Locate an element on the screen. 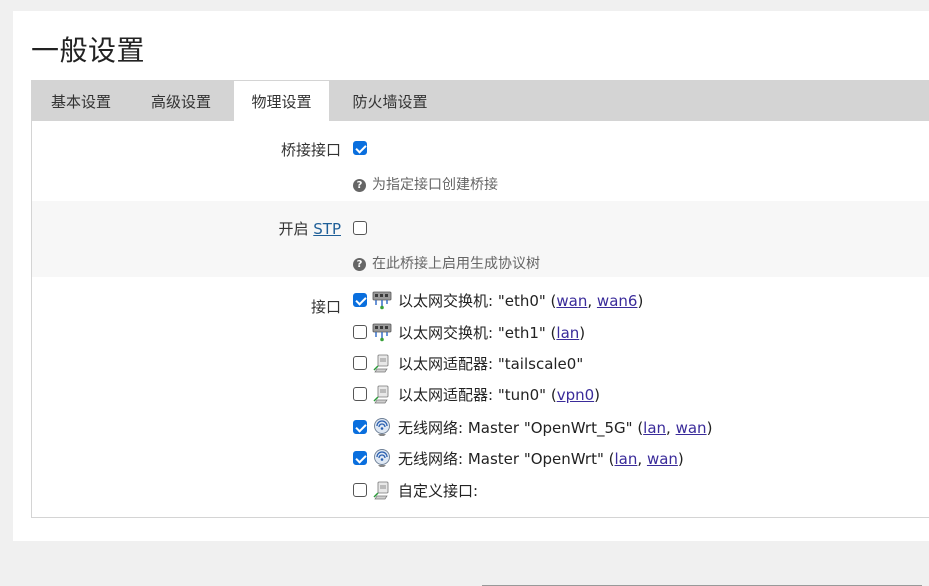  network-link-vpn0: vpn0 is located at coordinates (575, 395).